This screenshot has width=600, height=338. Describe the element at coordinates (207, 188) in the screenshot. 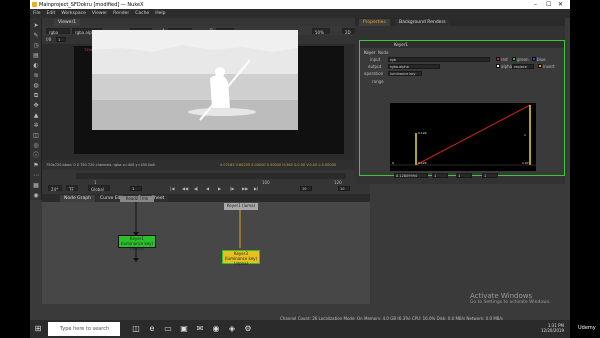

I see `transport-play-back: ◀` at that location.